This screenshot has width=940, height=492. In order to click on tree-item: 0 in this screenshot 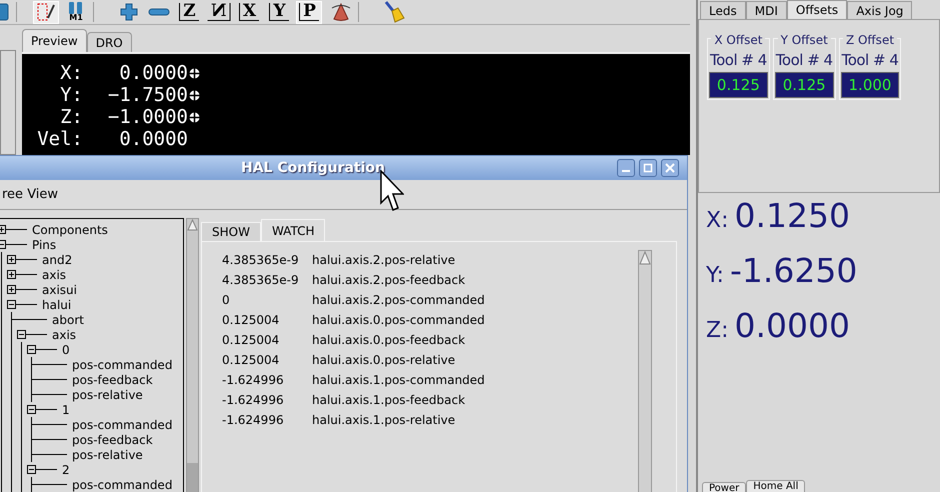, I will do `click(66, 349)`.